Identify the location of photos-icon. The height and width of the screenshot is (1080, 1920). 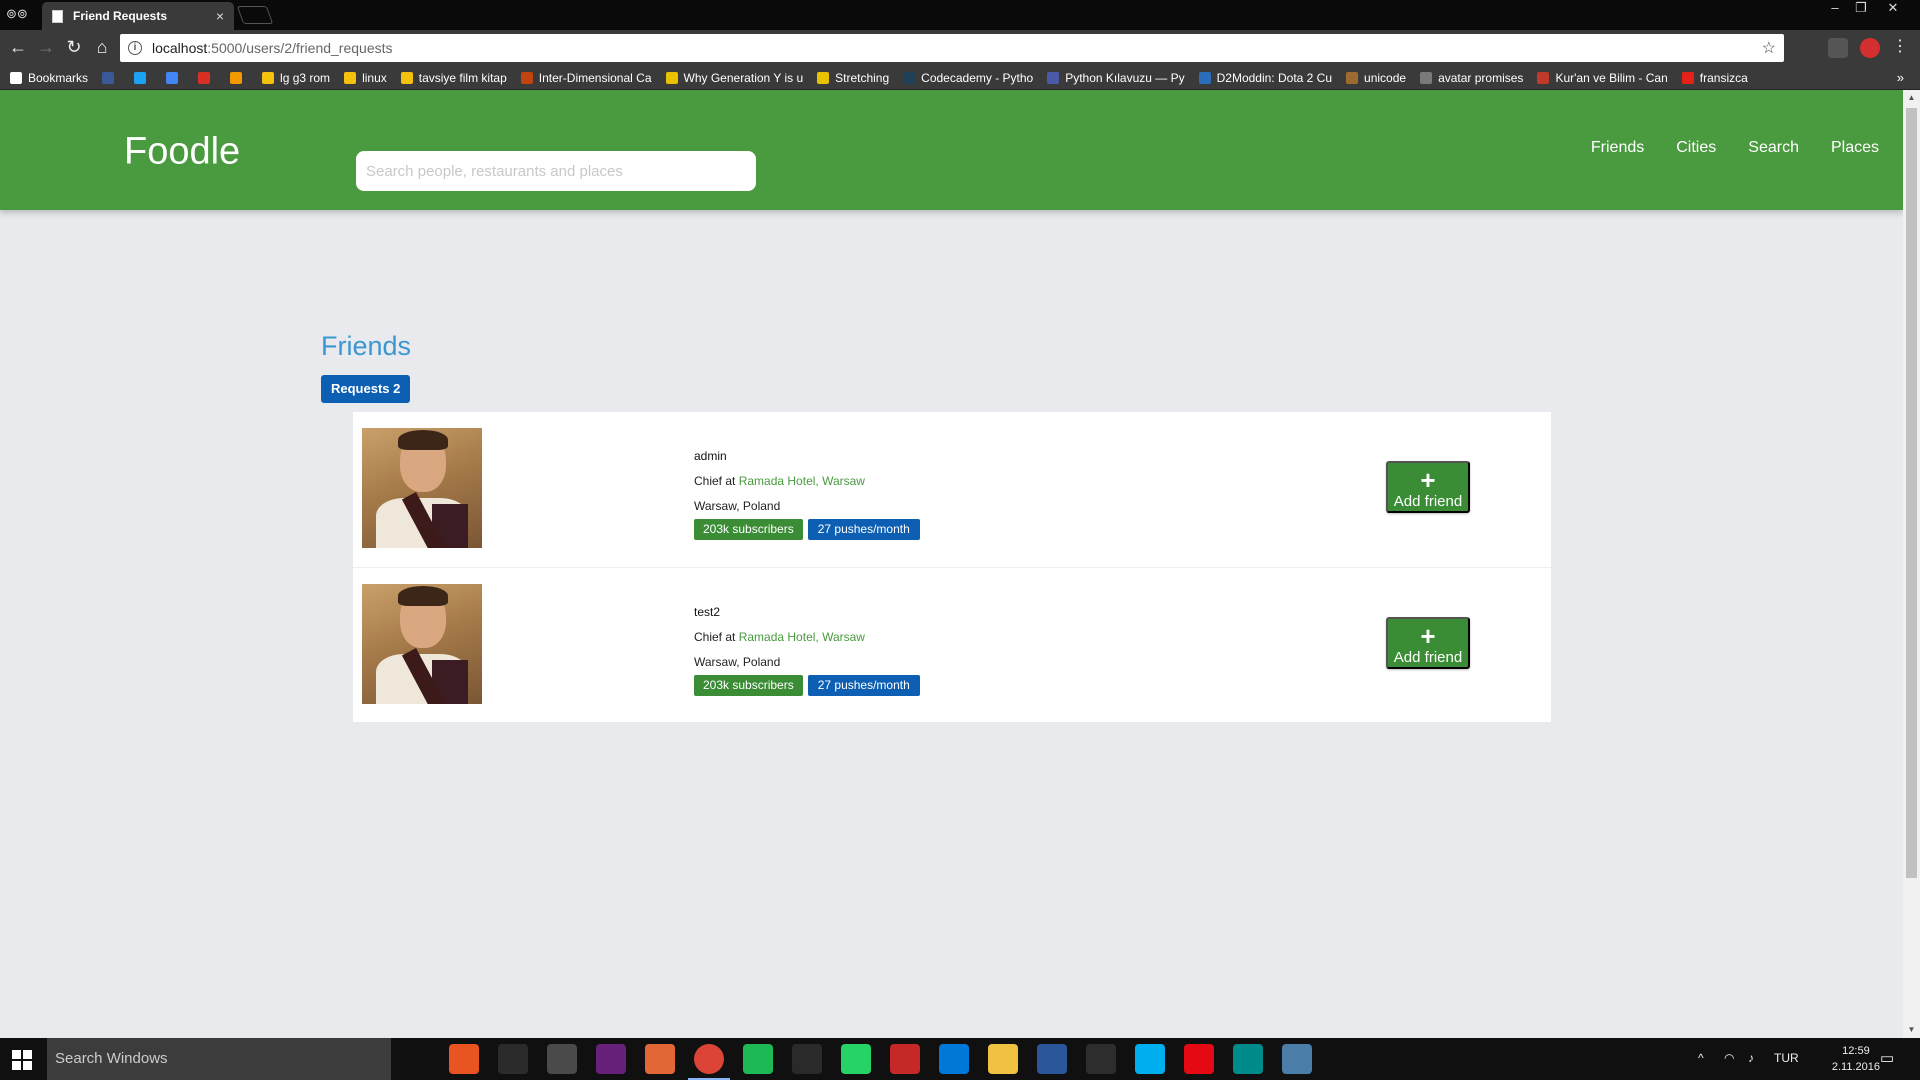
(1297, 1059).